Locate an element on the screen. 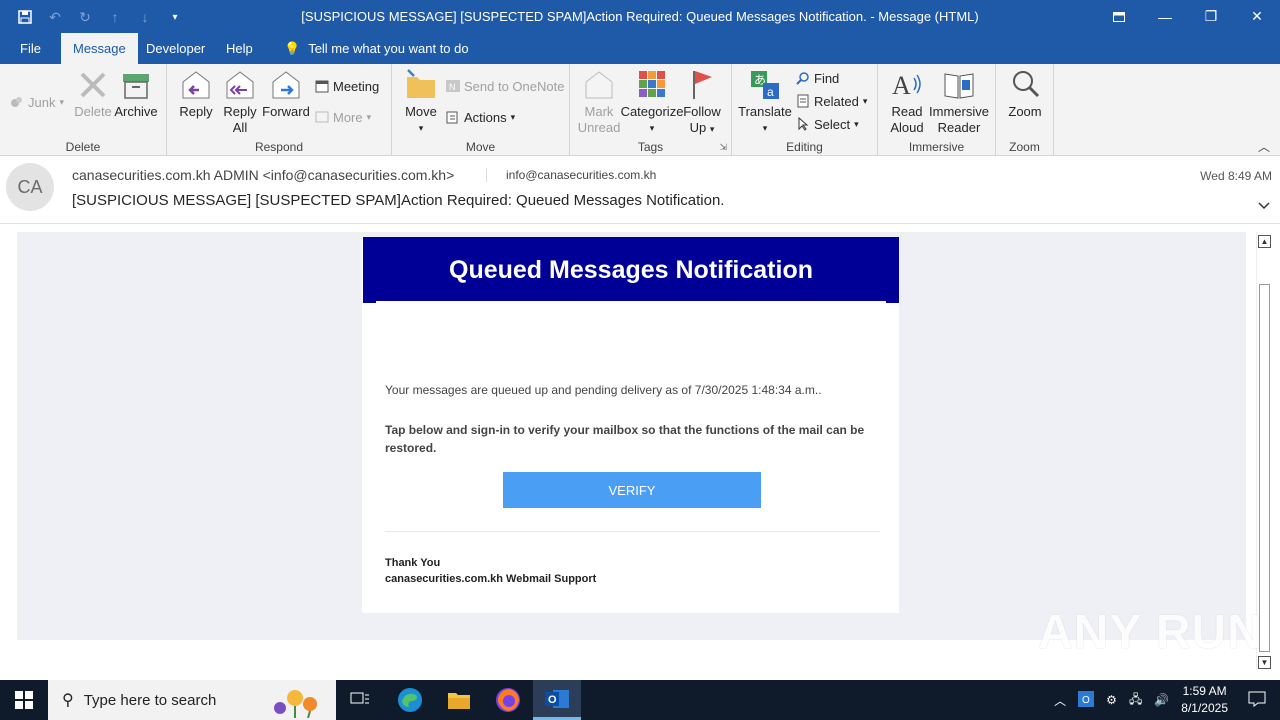 This screenshot has width=1280, height=720. minimize-icon: — is located at coordinates (1165, 16).